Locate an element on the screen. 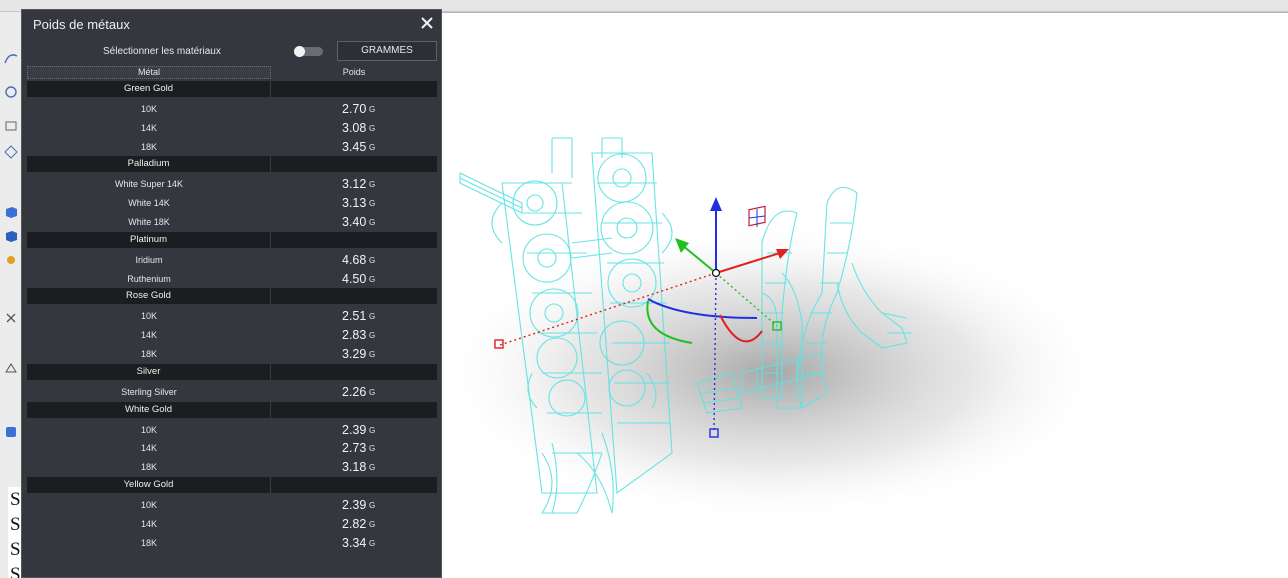 The height and width of the screenshot is (578, 1288). table-row: Ruthenium 4.50 G is located at coordinates (232, 279).